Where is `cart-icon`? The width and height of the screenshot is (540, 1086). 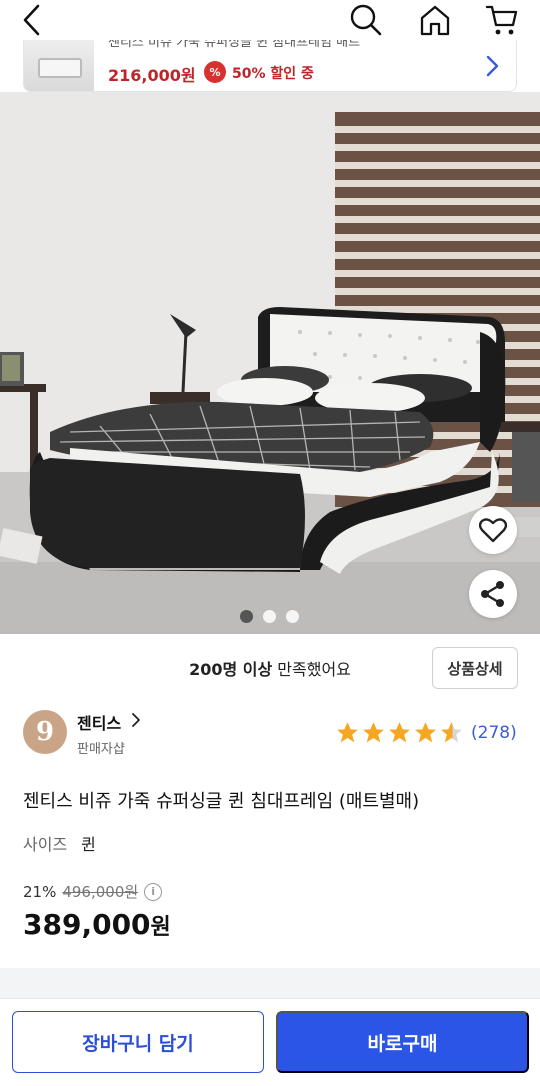
cart-icon is located at coordinates (501, 20).